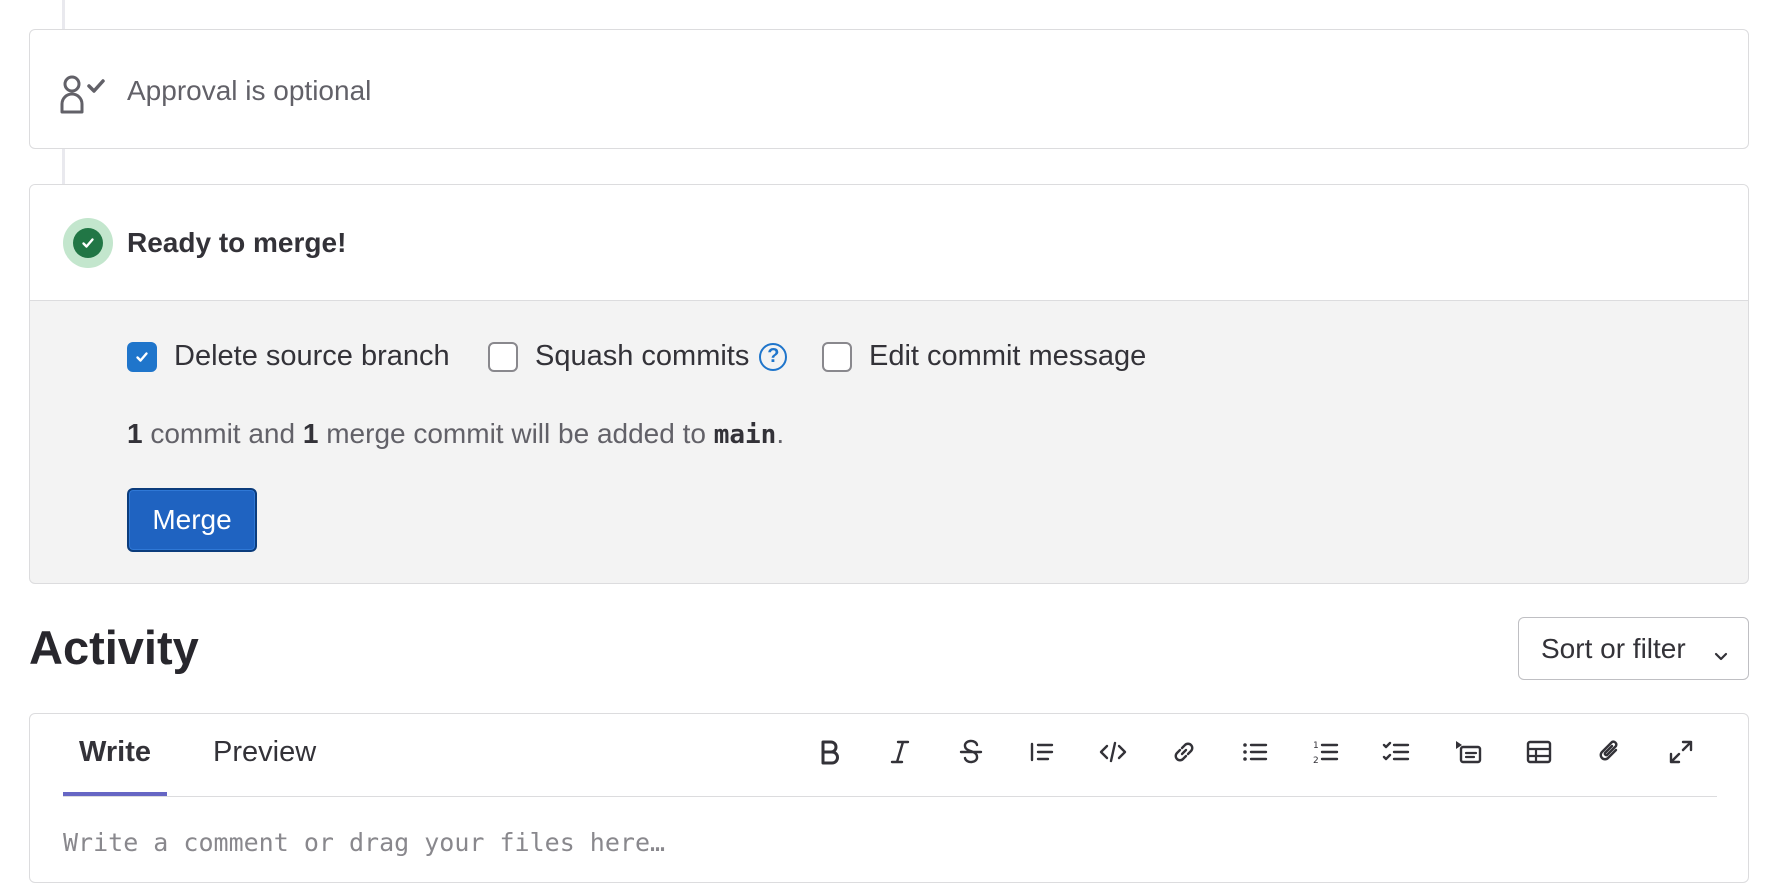 The width and height of the screenshot is (1771, 883). I want to click on italic-icon, so click(900, 752).